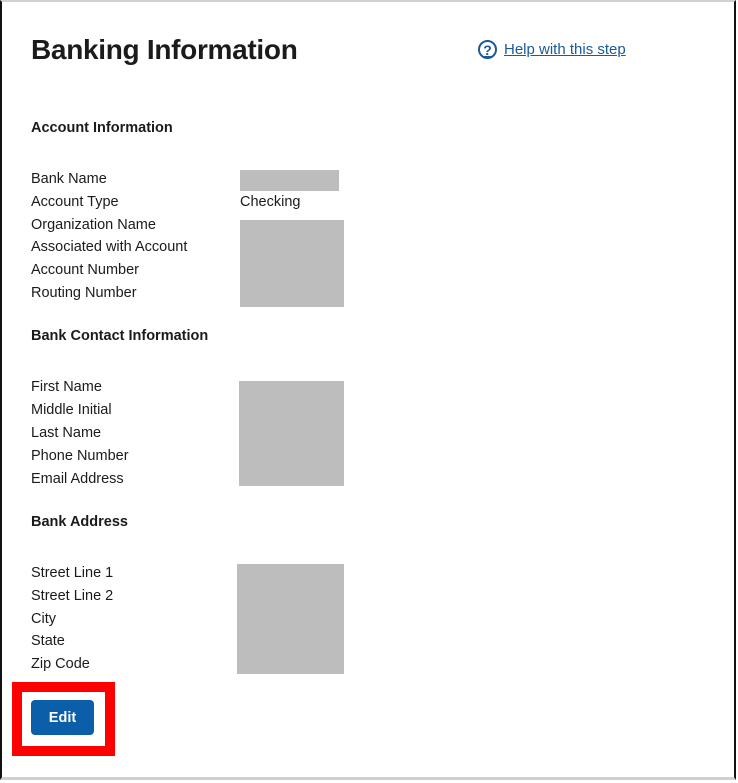 The height and width of the screenshot is (783, 738). Describe the element at coordinates (48, 641) in the screenshot. I see `field-label: State` at that location.